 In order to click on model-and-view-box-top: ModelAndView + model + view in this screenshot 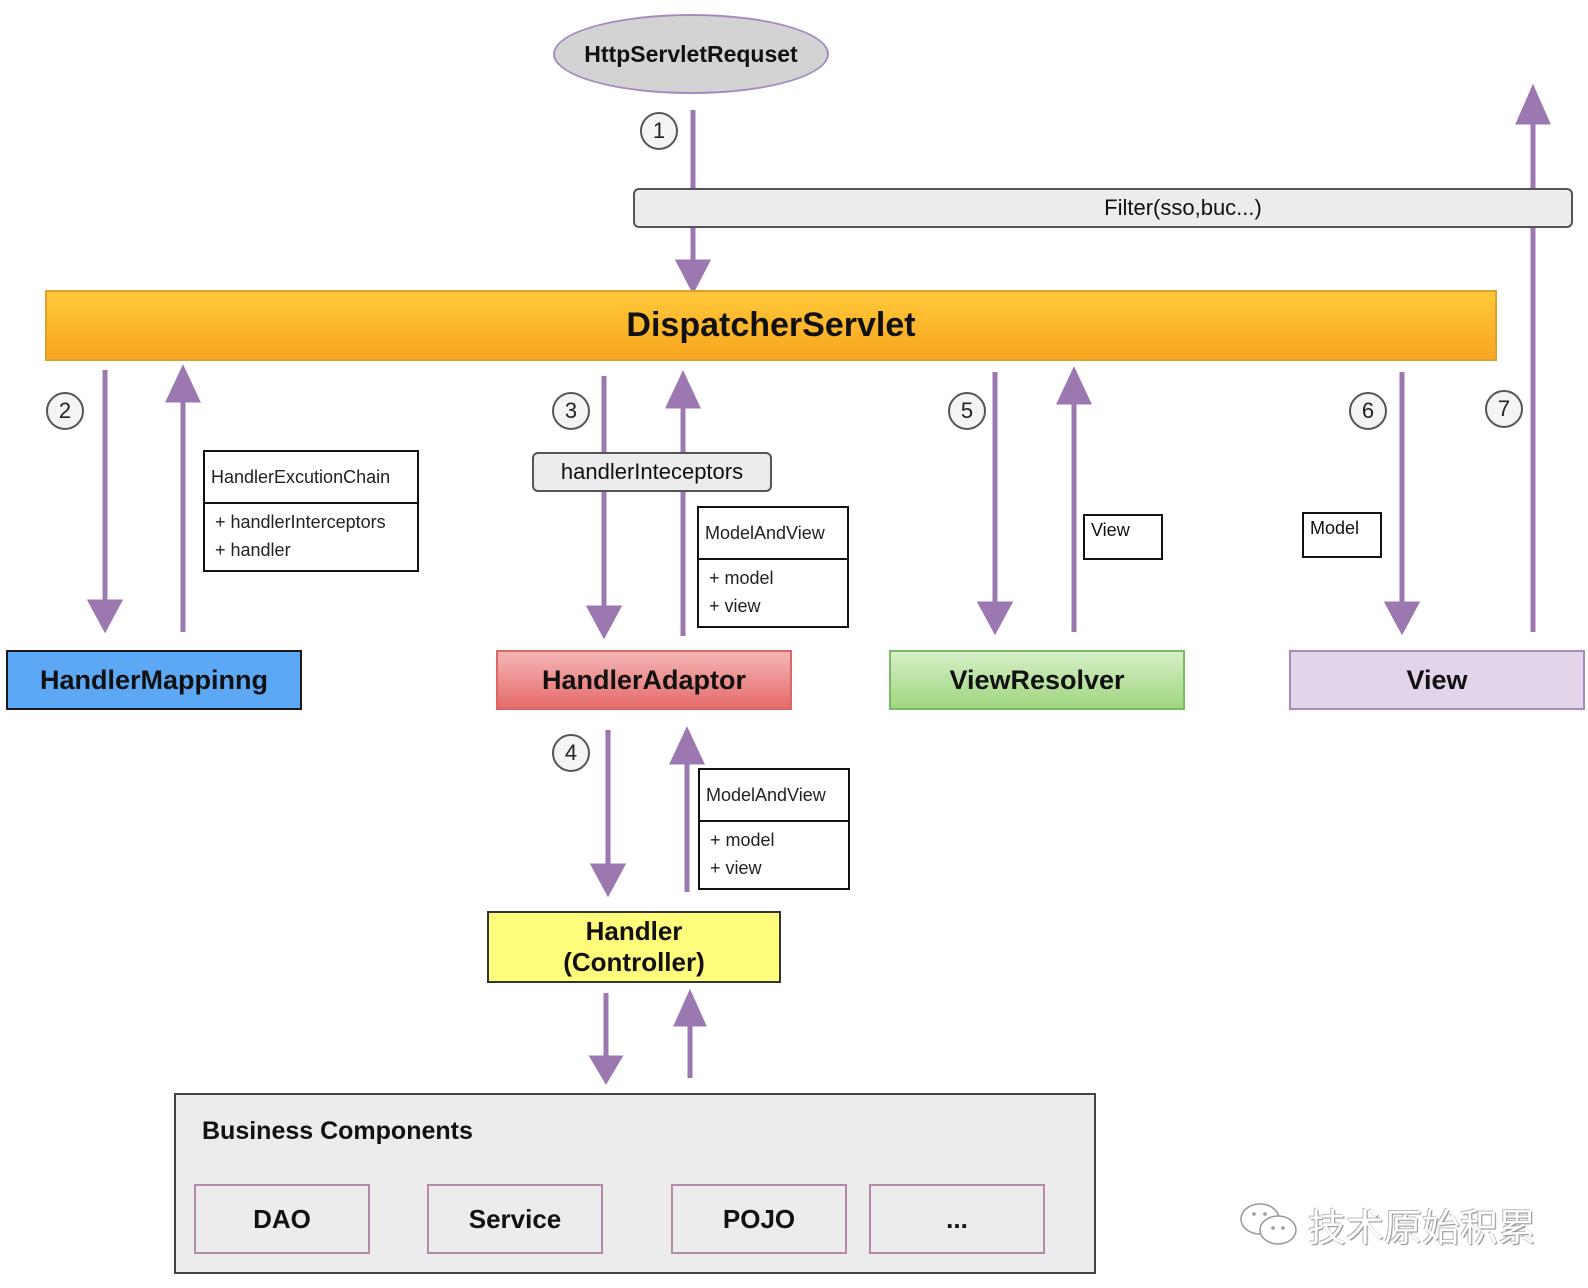, I will do `click(773, 567)`.